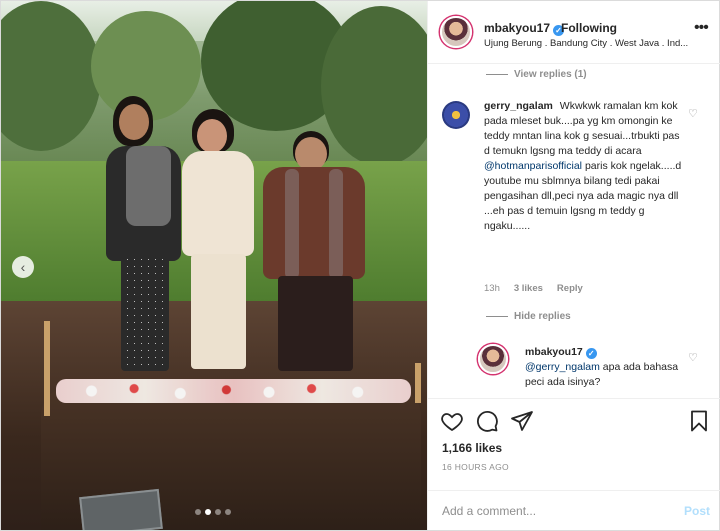  Describe the element at coordinates (121, 509) in the screenshot. I see `headstone` at that location.